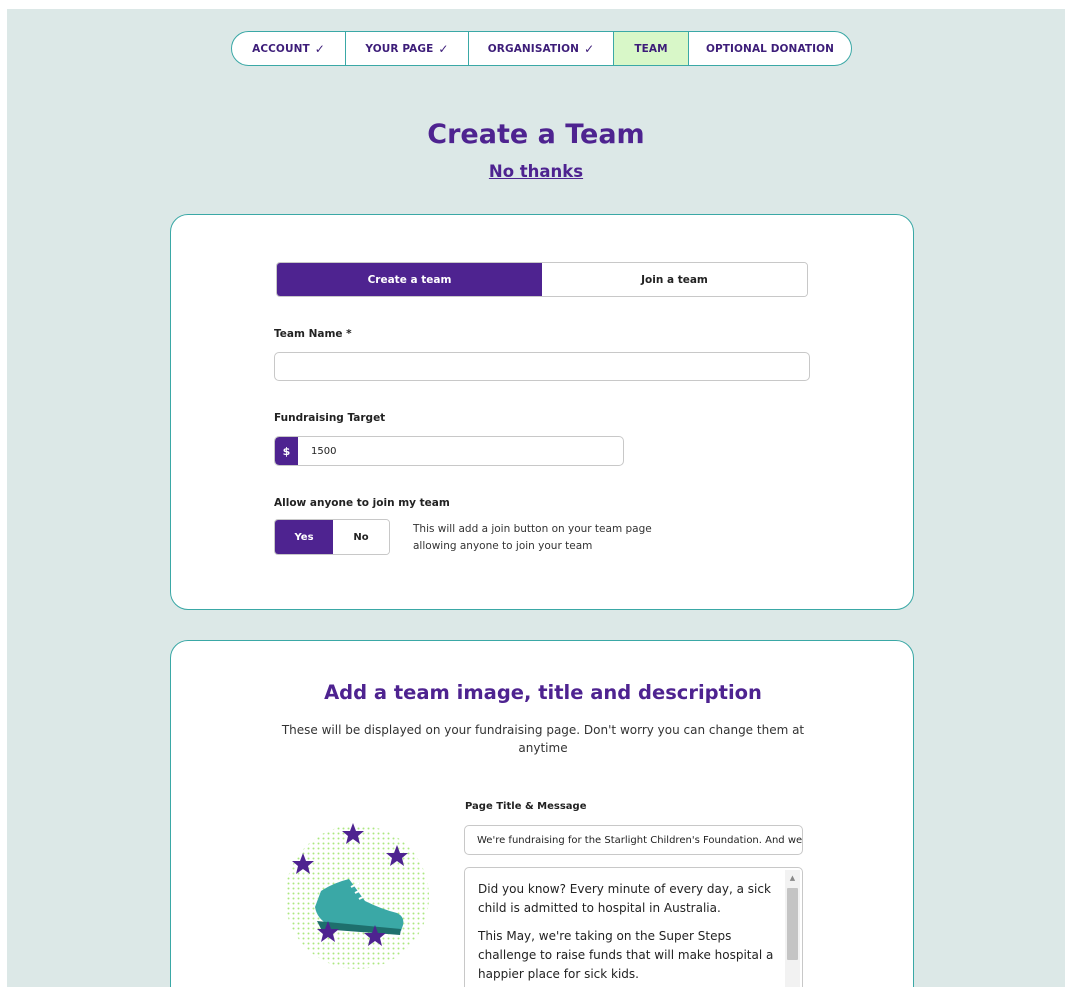  I want to click on step-label: ORGANISATION, so click(533, 48).